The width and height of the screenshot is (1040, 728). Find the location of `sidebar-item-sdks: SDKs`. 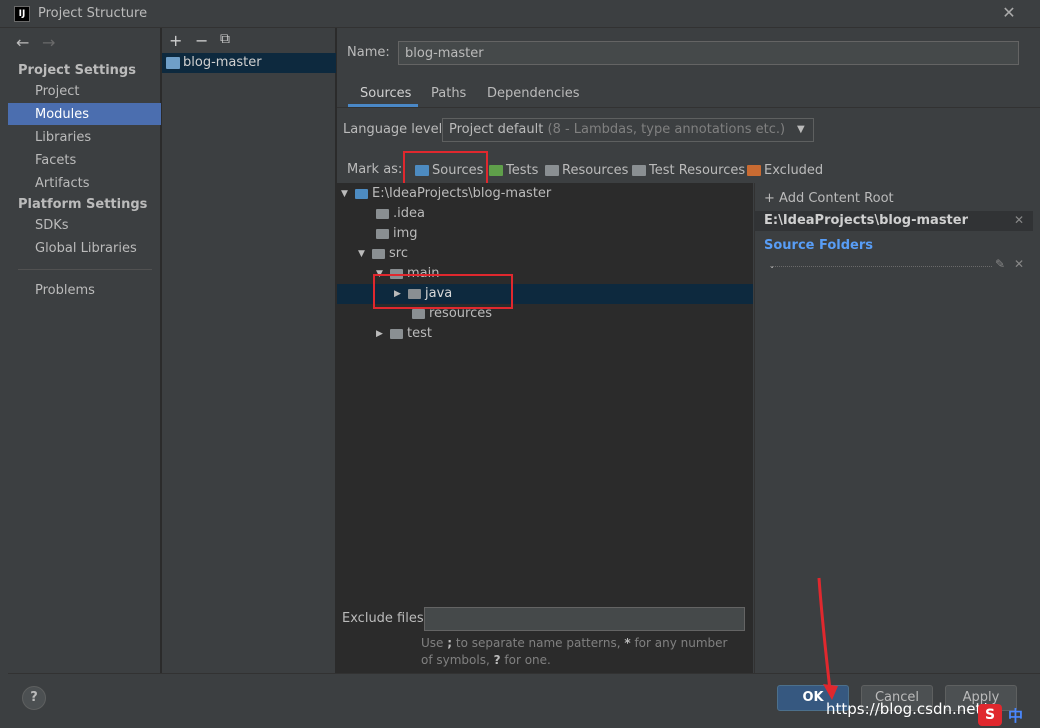

sidebar-item-sdks: SDKs is located at coordinates (52, 225).